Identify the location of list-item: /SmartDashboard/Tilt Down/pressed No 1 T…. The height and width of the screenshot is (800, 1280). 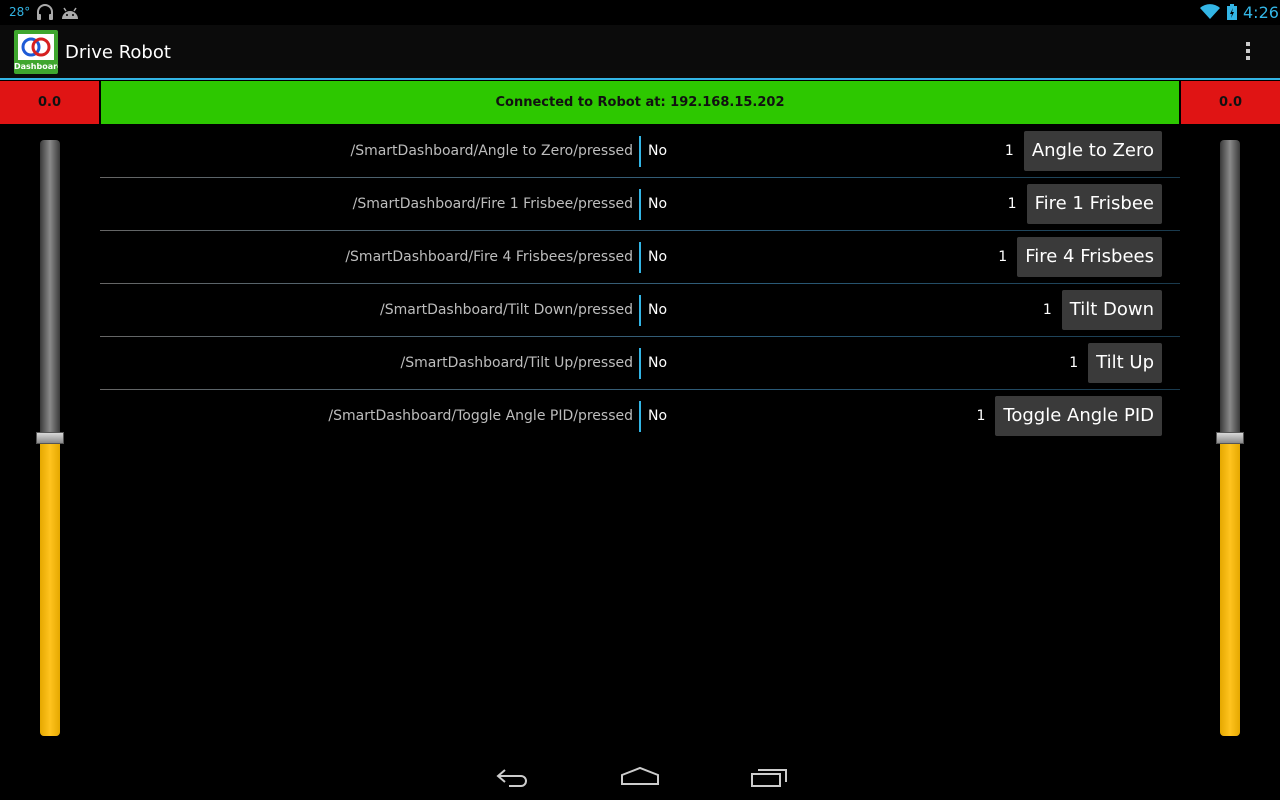
(640, 310).